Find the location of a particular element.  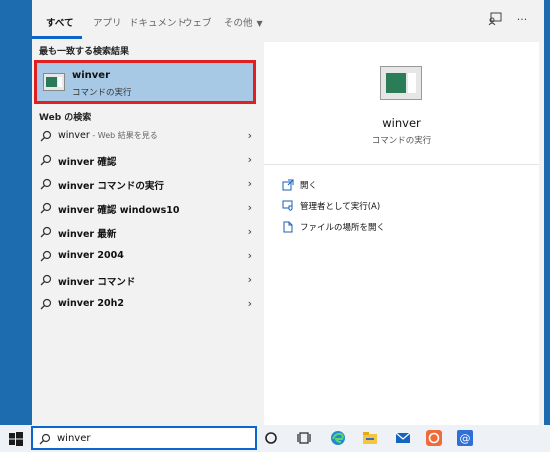

web-search-header: Web の検索 is located at coordinates (65, 118).